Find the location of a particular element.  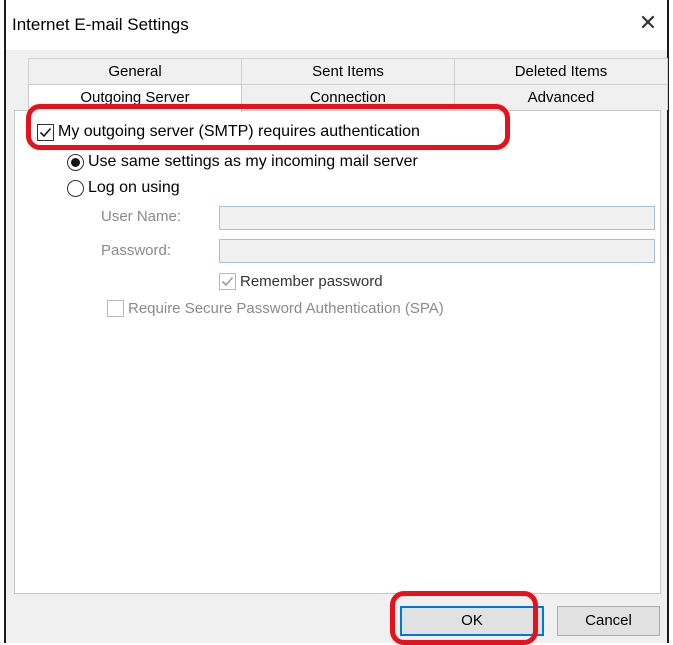

title-bar: Internet E-mail Settings ✕ is located at coordinates (336, 25).